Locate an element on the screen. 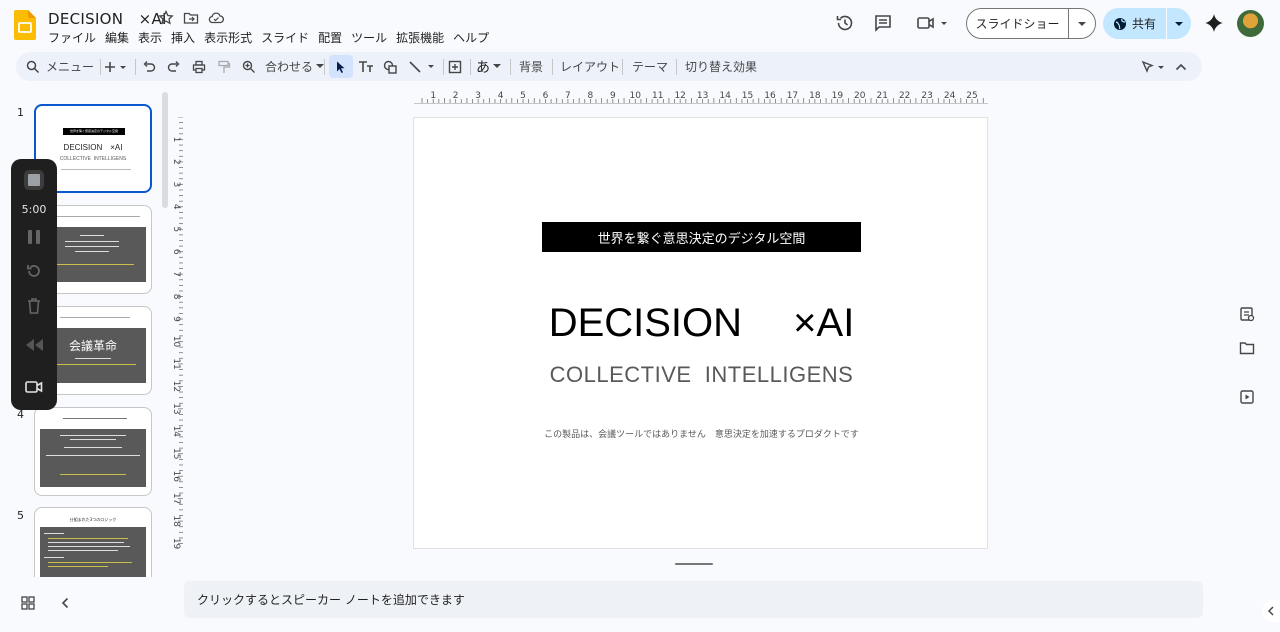 This screenshot has height=632, width=1280. thumb-caption is located at coordinates (96, 169).